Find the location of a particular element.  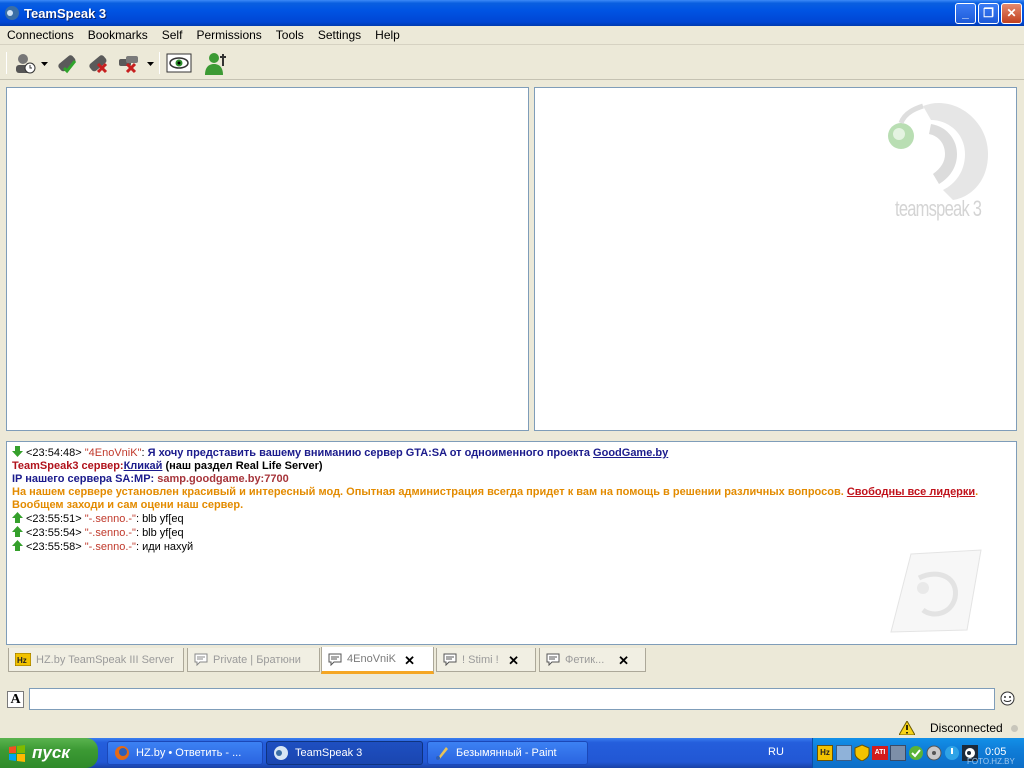

language-indicator: RU is located at coordinates (776, 752).